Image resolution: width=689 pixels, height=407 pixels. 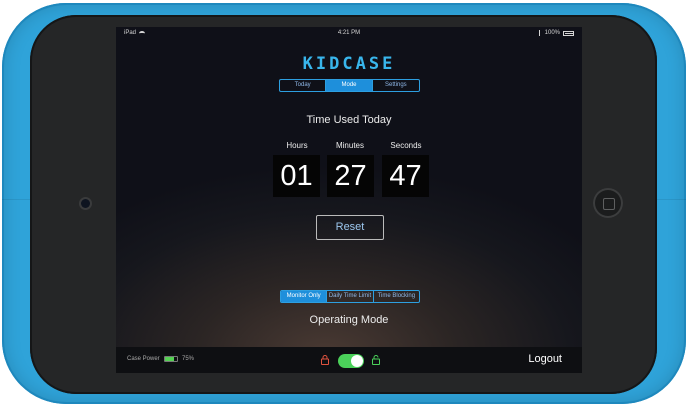 What do you see at coordinates (396, 296) in the screenshot?
I see `mode-time-blocking: Time Blocking` at bounding box center [396, 296].